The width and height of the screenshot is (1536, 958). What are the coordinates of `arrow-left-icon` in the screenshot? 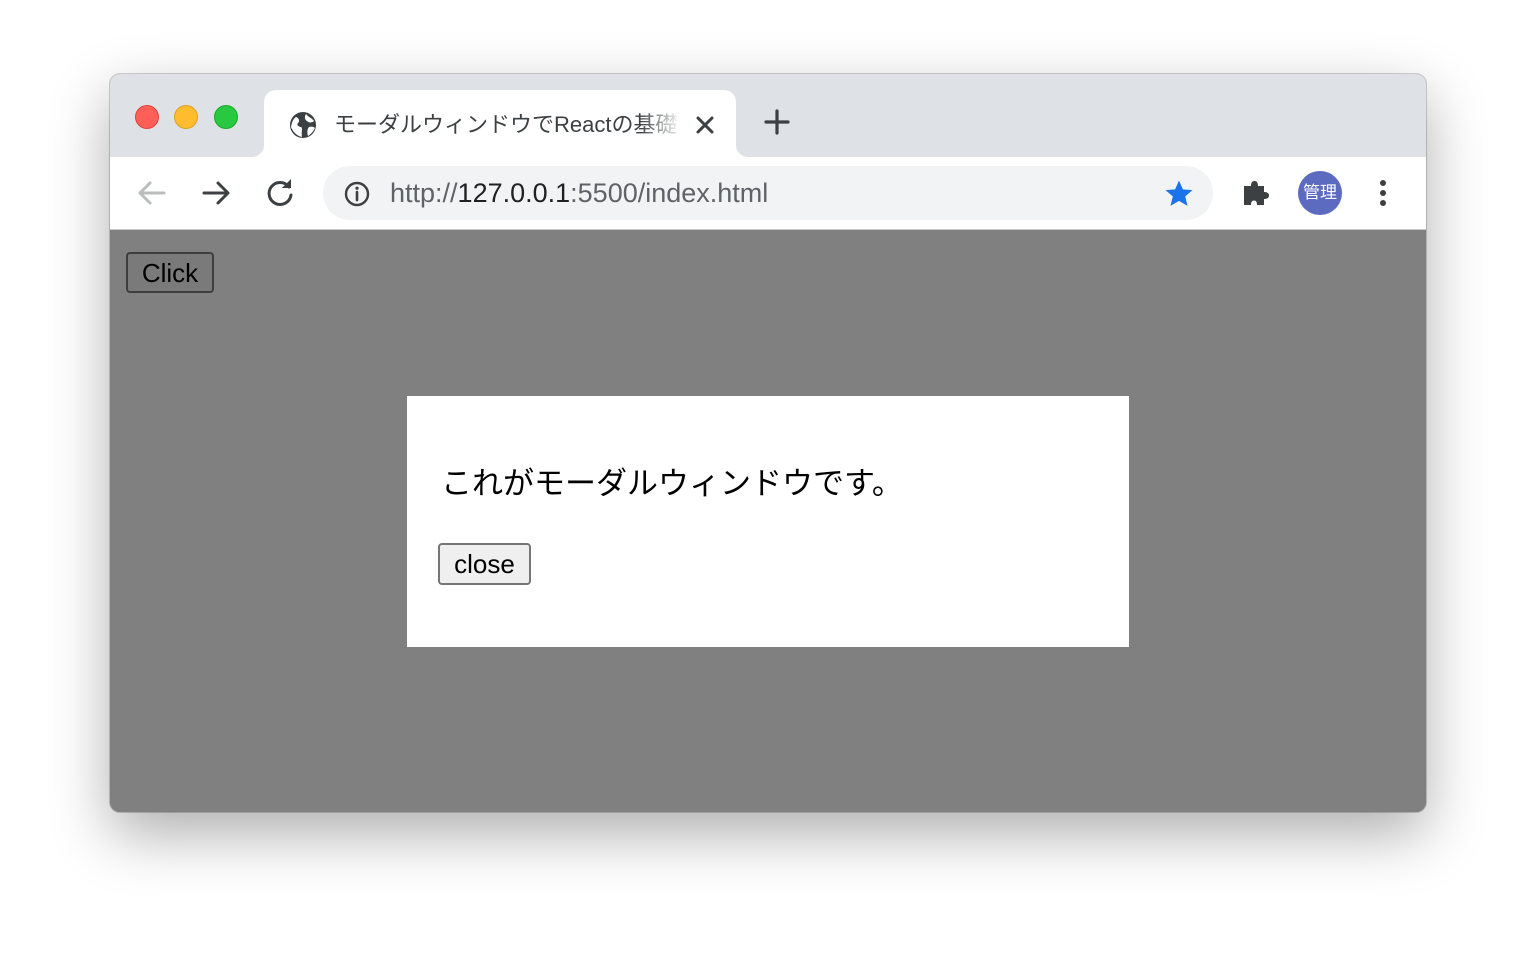 It's located at (152, 193).